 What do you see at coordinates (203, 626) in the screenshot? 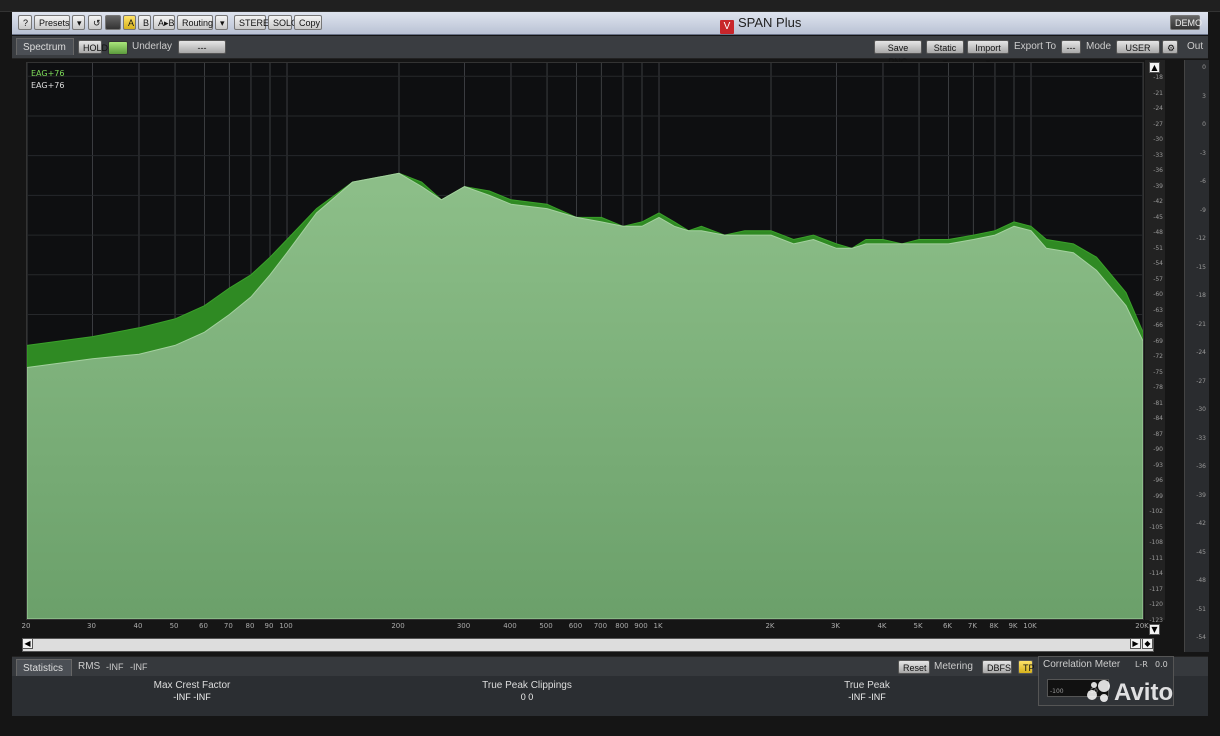
I see `frequency-tick-label: 60` at bounding box center [203, 626].